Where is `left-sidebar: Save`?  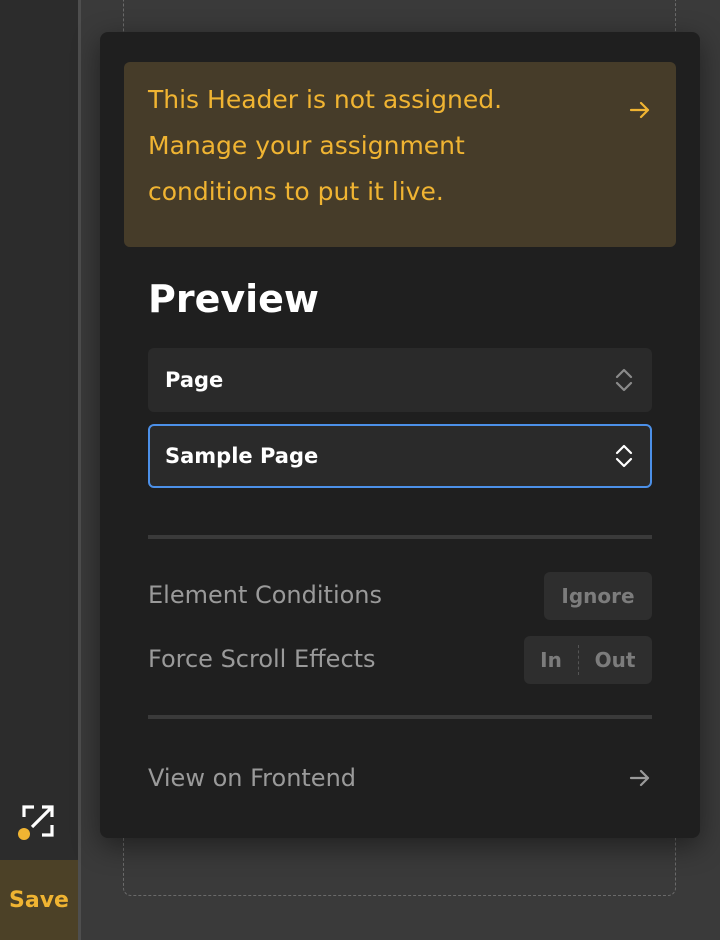 left-sidebar: Save is located at coordinates (39, 470).